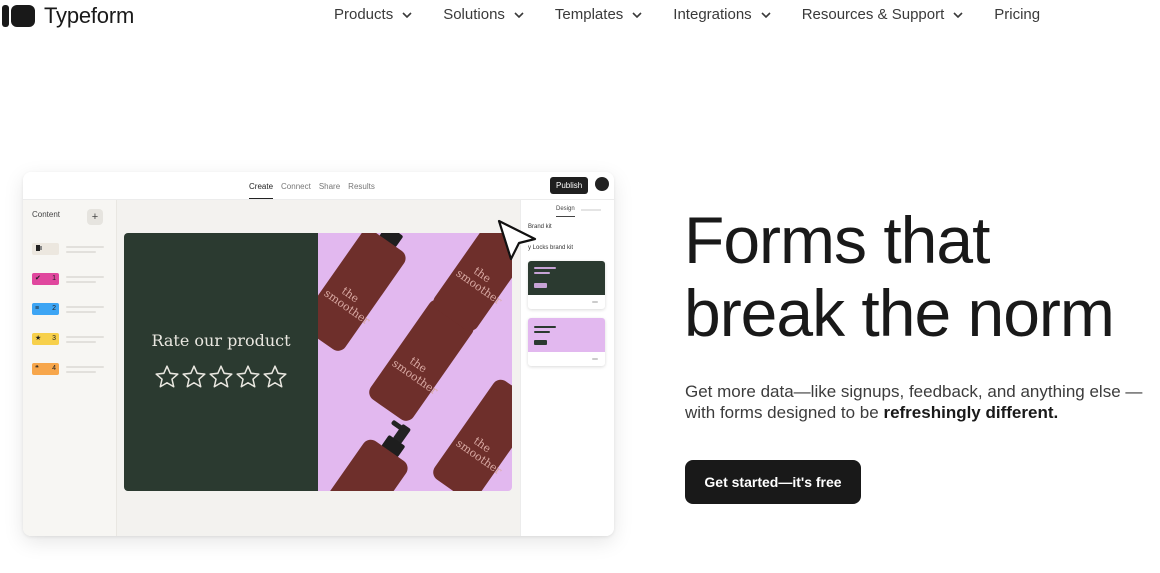  Describe the element at coordinates (712, 14) in the screenshot. I see `nav-label: Integrations` at that location.